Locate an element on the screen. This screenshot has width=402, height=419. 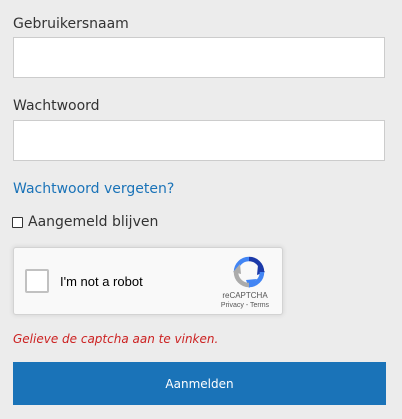
recaptcha-privacy-link: Privacy is located at coordinates (232, 305).